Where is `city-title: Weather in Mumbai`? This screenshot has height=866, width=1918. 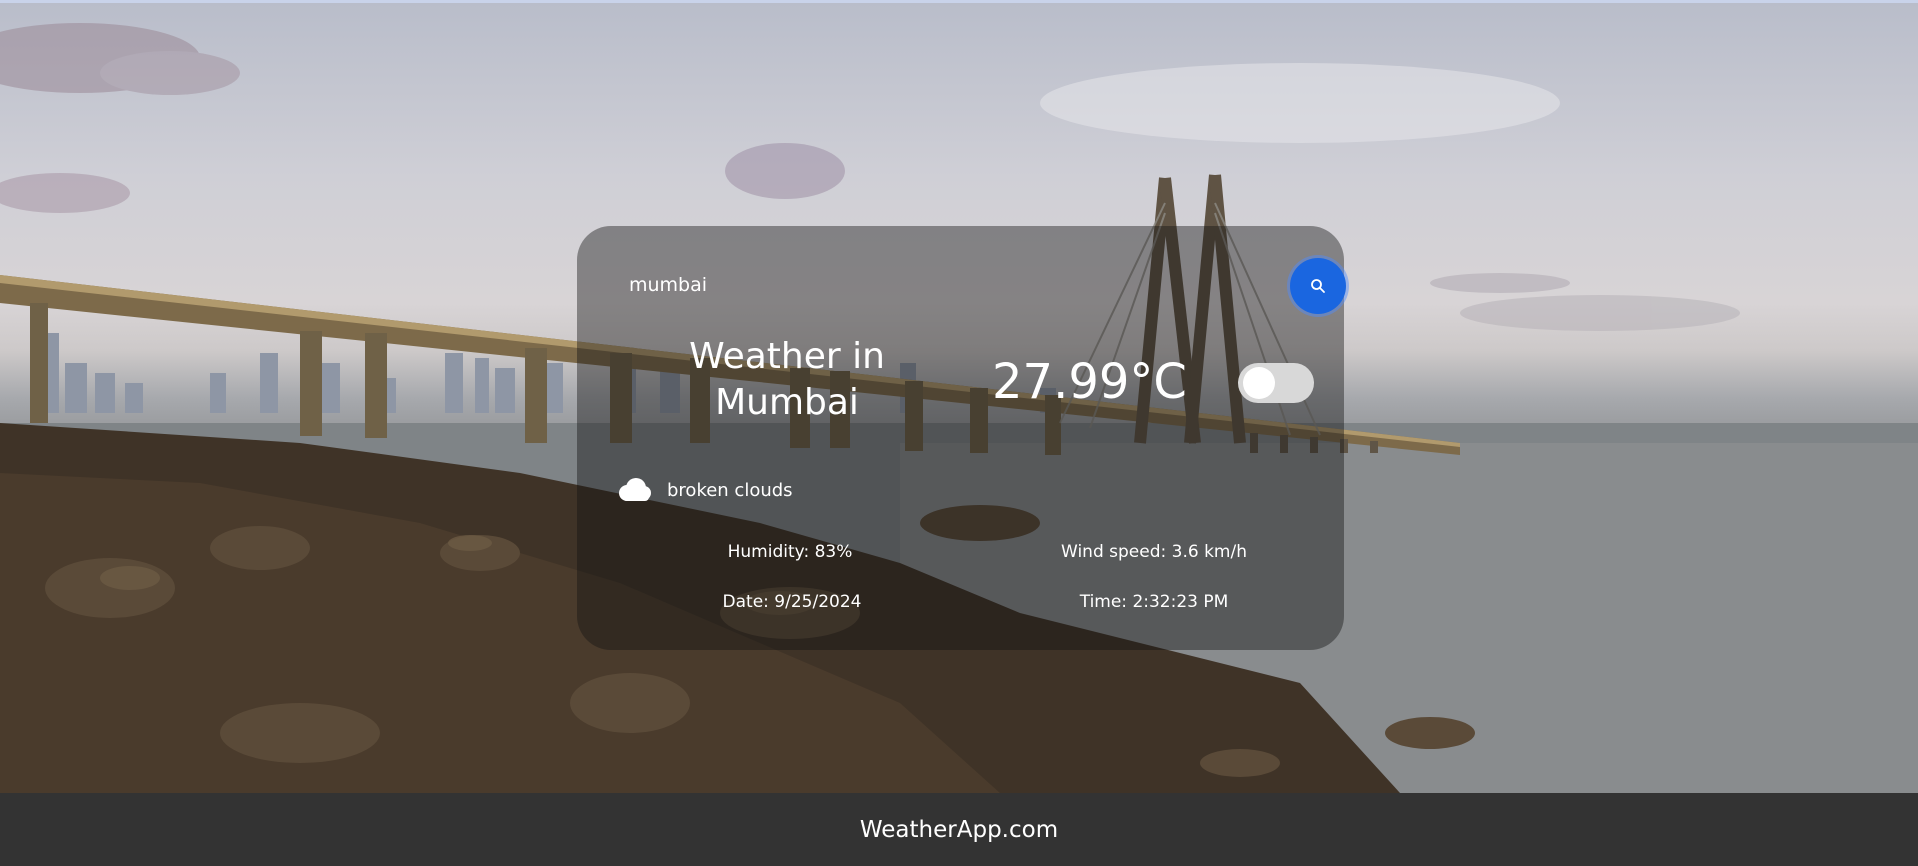
city-title: Weather in Mumbai is located at coordinates (787, 379).